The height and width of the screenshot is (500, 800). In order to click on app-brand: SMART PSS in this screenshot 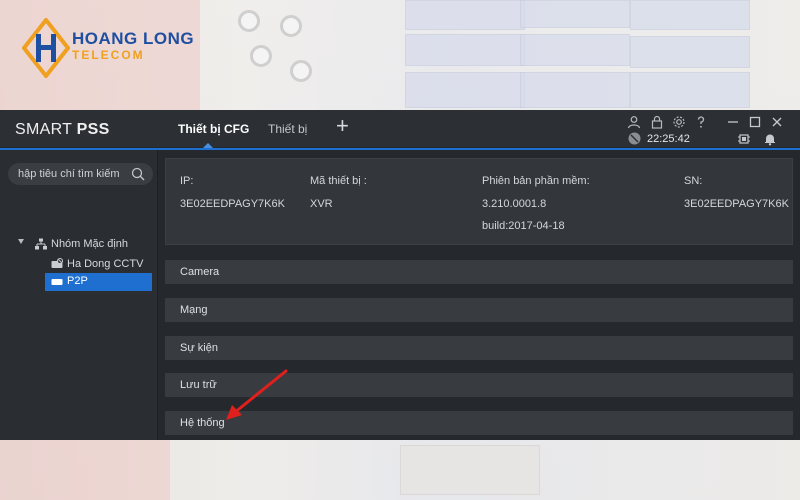, I will do `click(62, 130)`.